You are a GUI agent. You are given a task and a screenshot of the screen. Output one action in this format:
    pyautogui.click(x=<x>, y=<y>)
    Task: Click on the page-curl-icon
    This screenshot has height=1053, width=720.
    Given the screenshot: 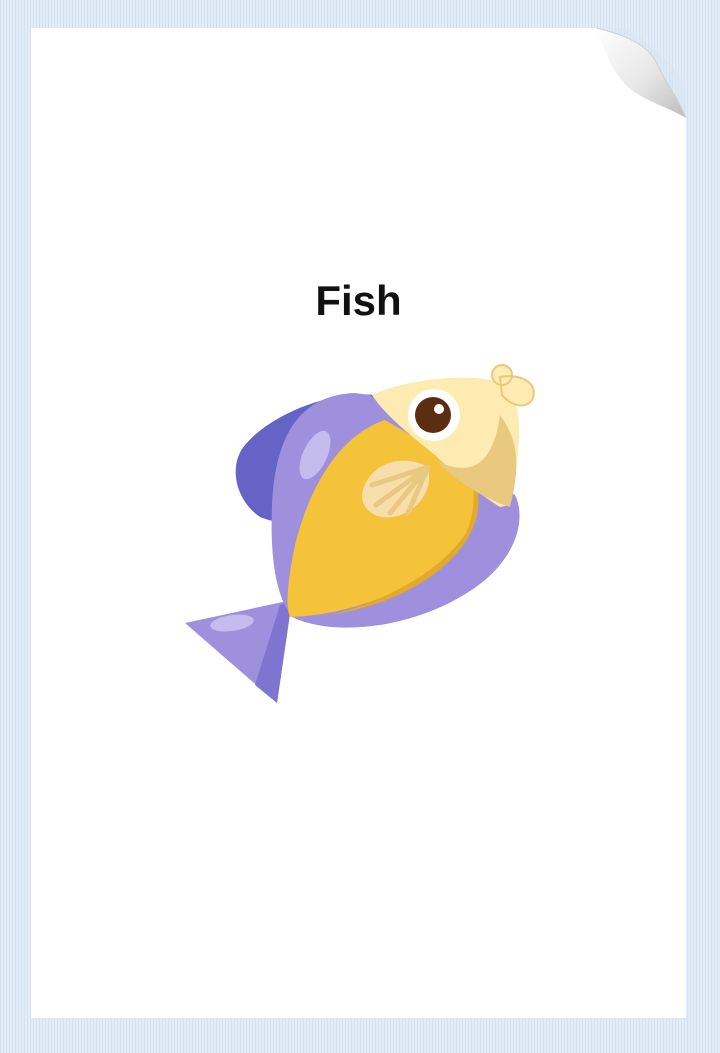 What is the action you would take?
    pyautogui.click(x=641, y=73)
    